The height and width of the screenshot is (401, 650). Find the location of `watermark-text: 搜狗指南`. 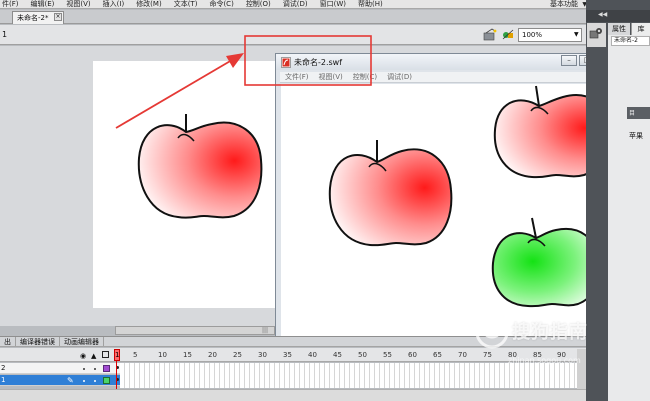

watermark-text: 搜狗指南 is located at coordinates (550, 332).